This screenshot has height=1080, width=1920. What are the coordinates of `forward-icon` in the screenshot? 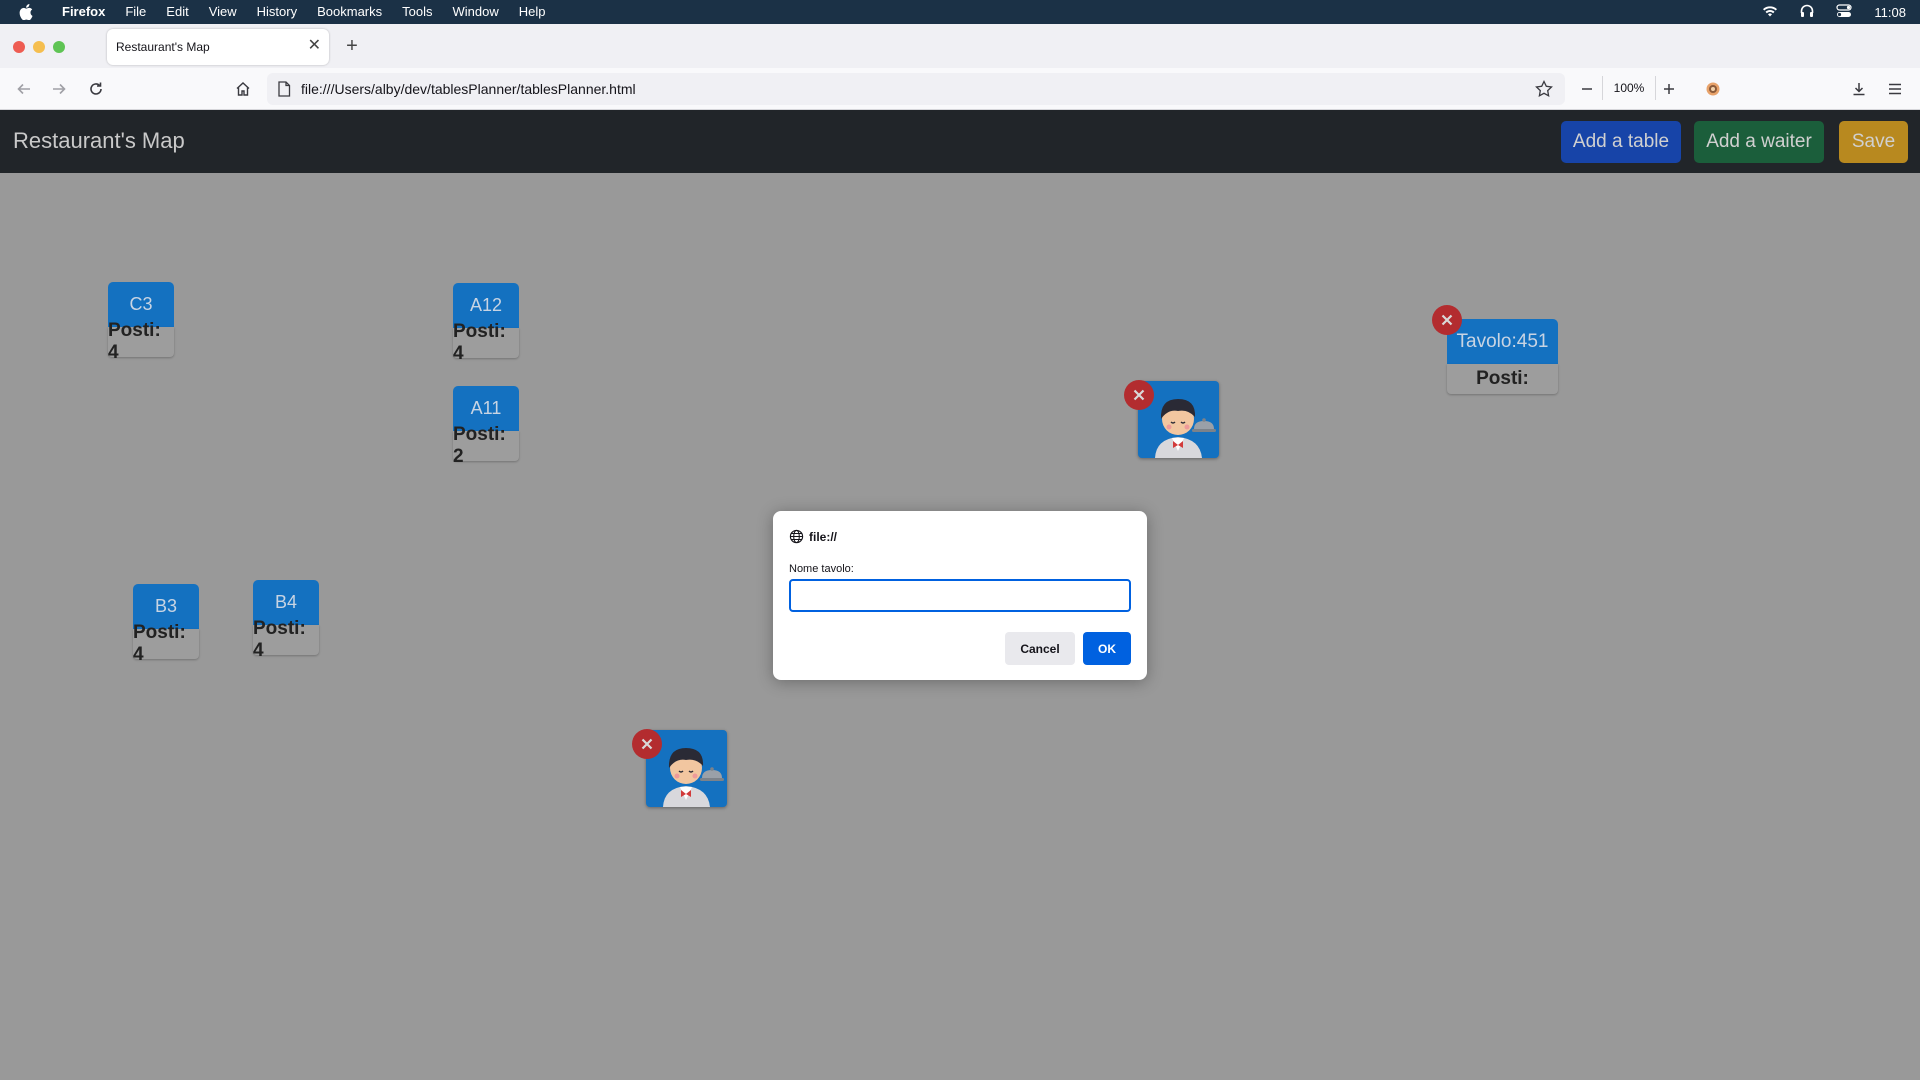 It's located at (59, 89).